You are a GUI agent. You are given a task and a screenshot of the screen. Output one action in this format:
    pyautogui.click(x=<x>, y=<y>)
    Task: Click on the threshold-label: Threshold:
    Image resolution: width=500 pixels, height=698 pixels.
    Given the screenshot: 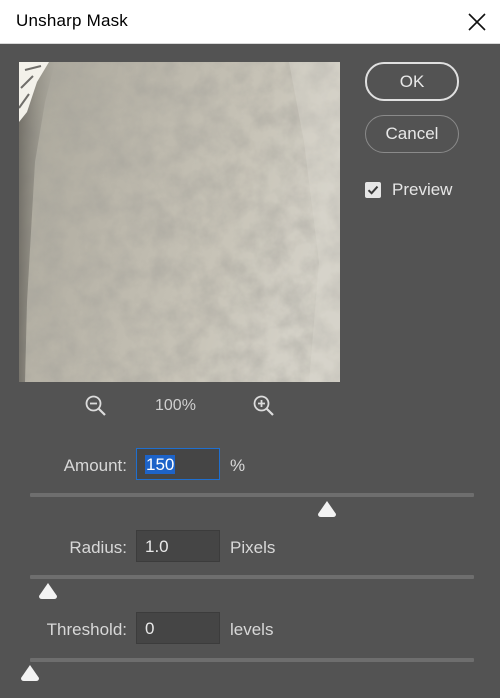 What is the action you would take?
    pyautogui.click(x=86, y=629)
    